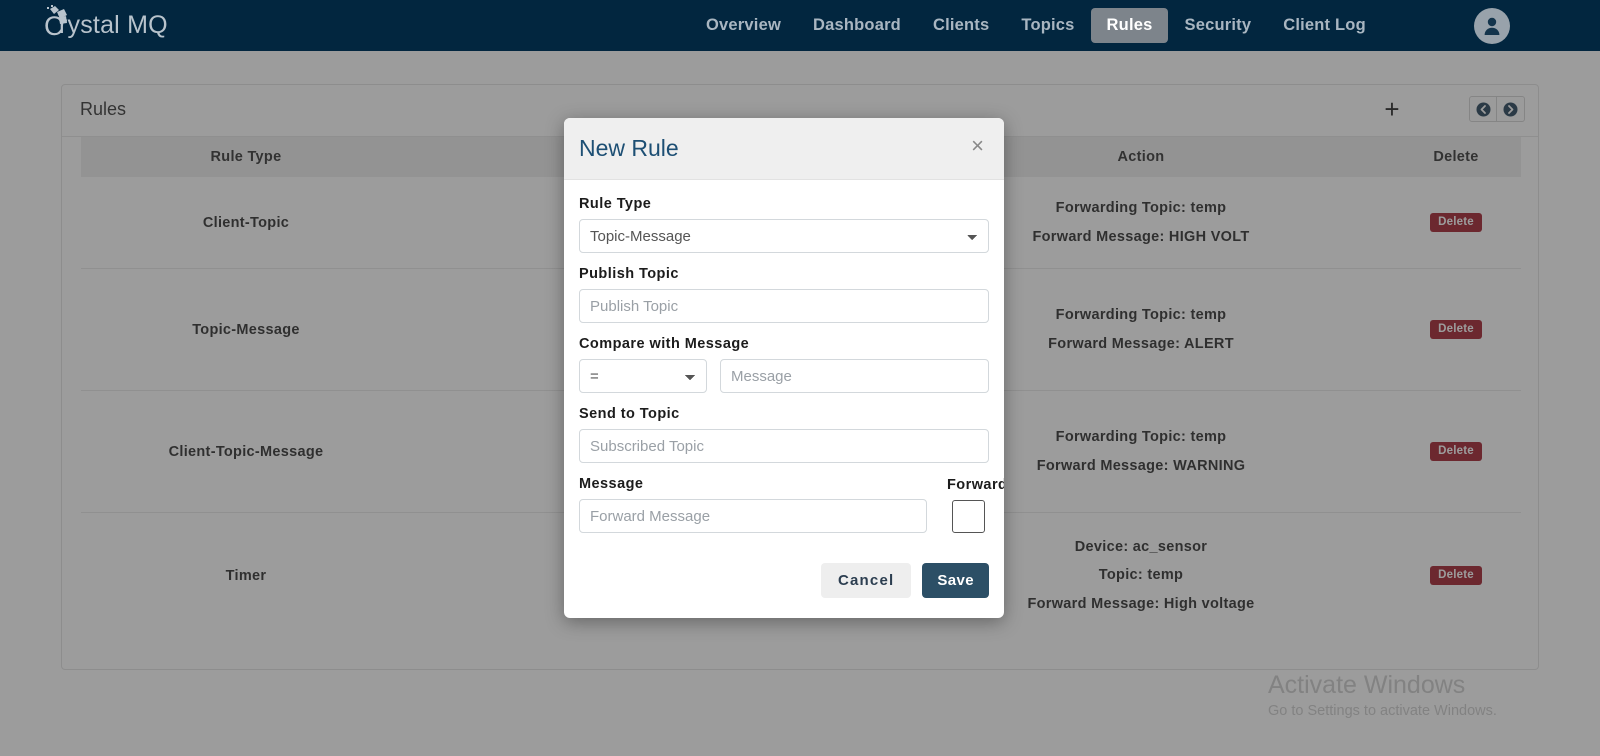  I want to click on crystal-gem-icon: C, so click(57, 23).